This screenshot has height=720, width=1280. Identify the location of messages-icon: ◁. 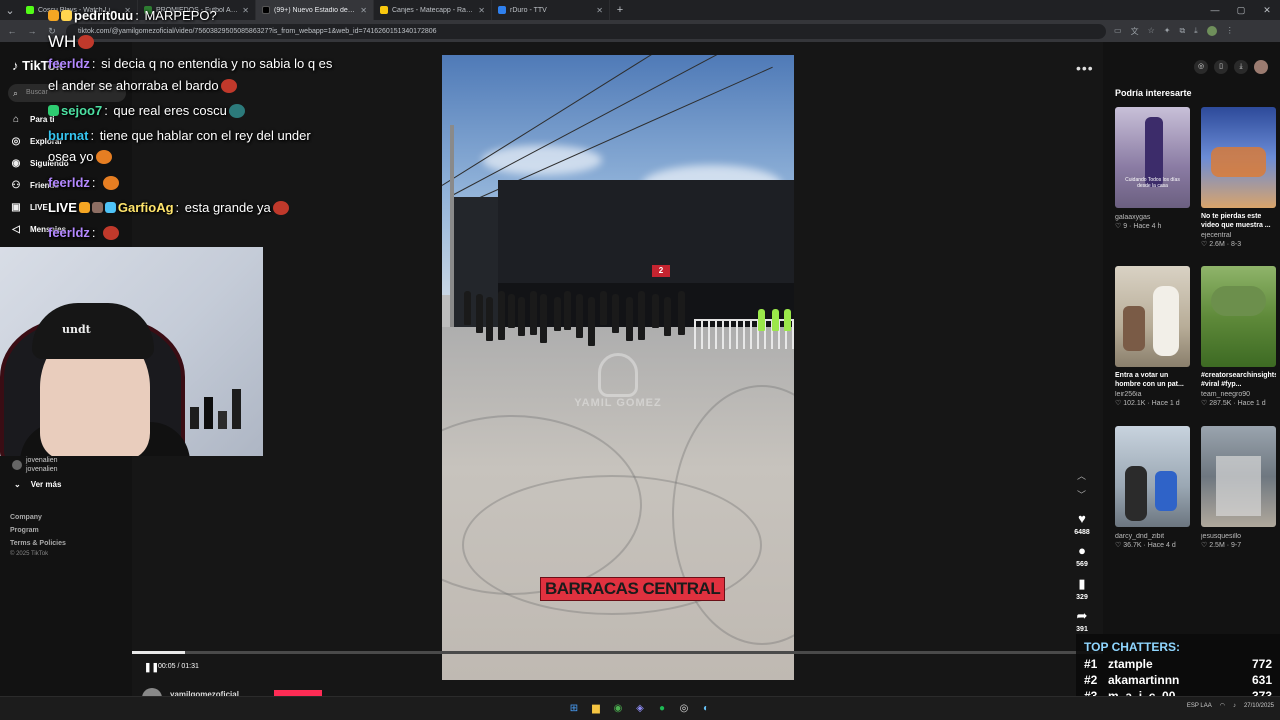
(16, 229).